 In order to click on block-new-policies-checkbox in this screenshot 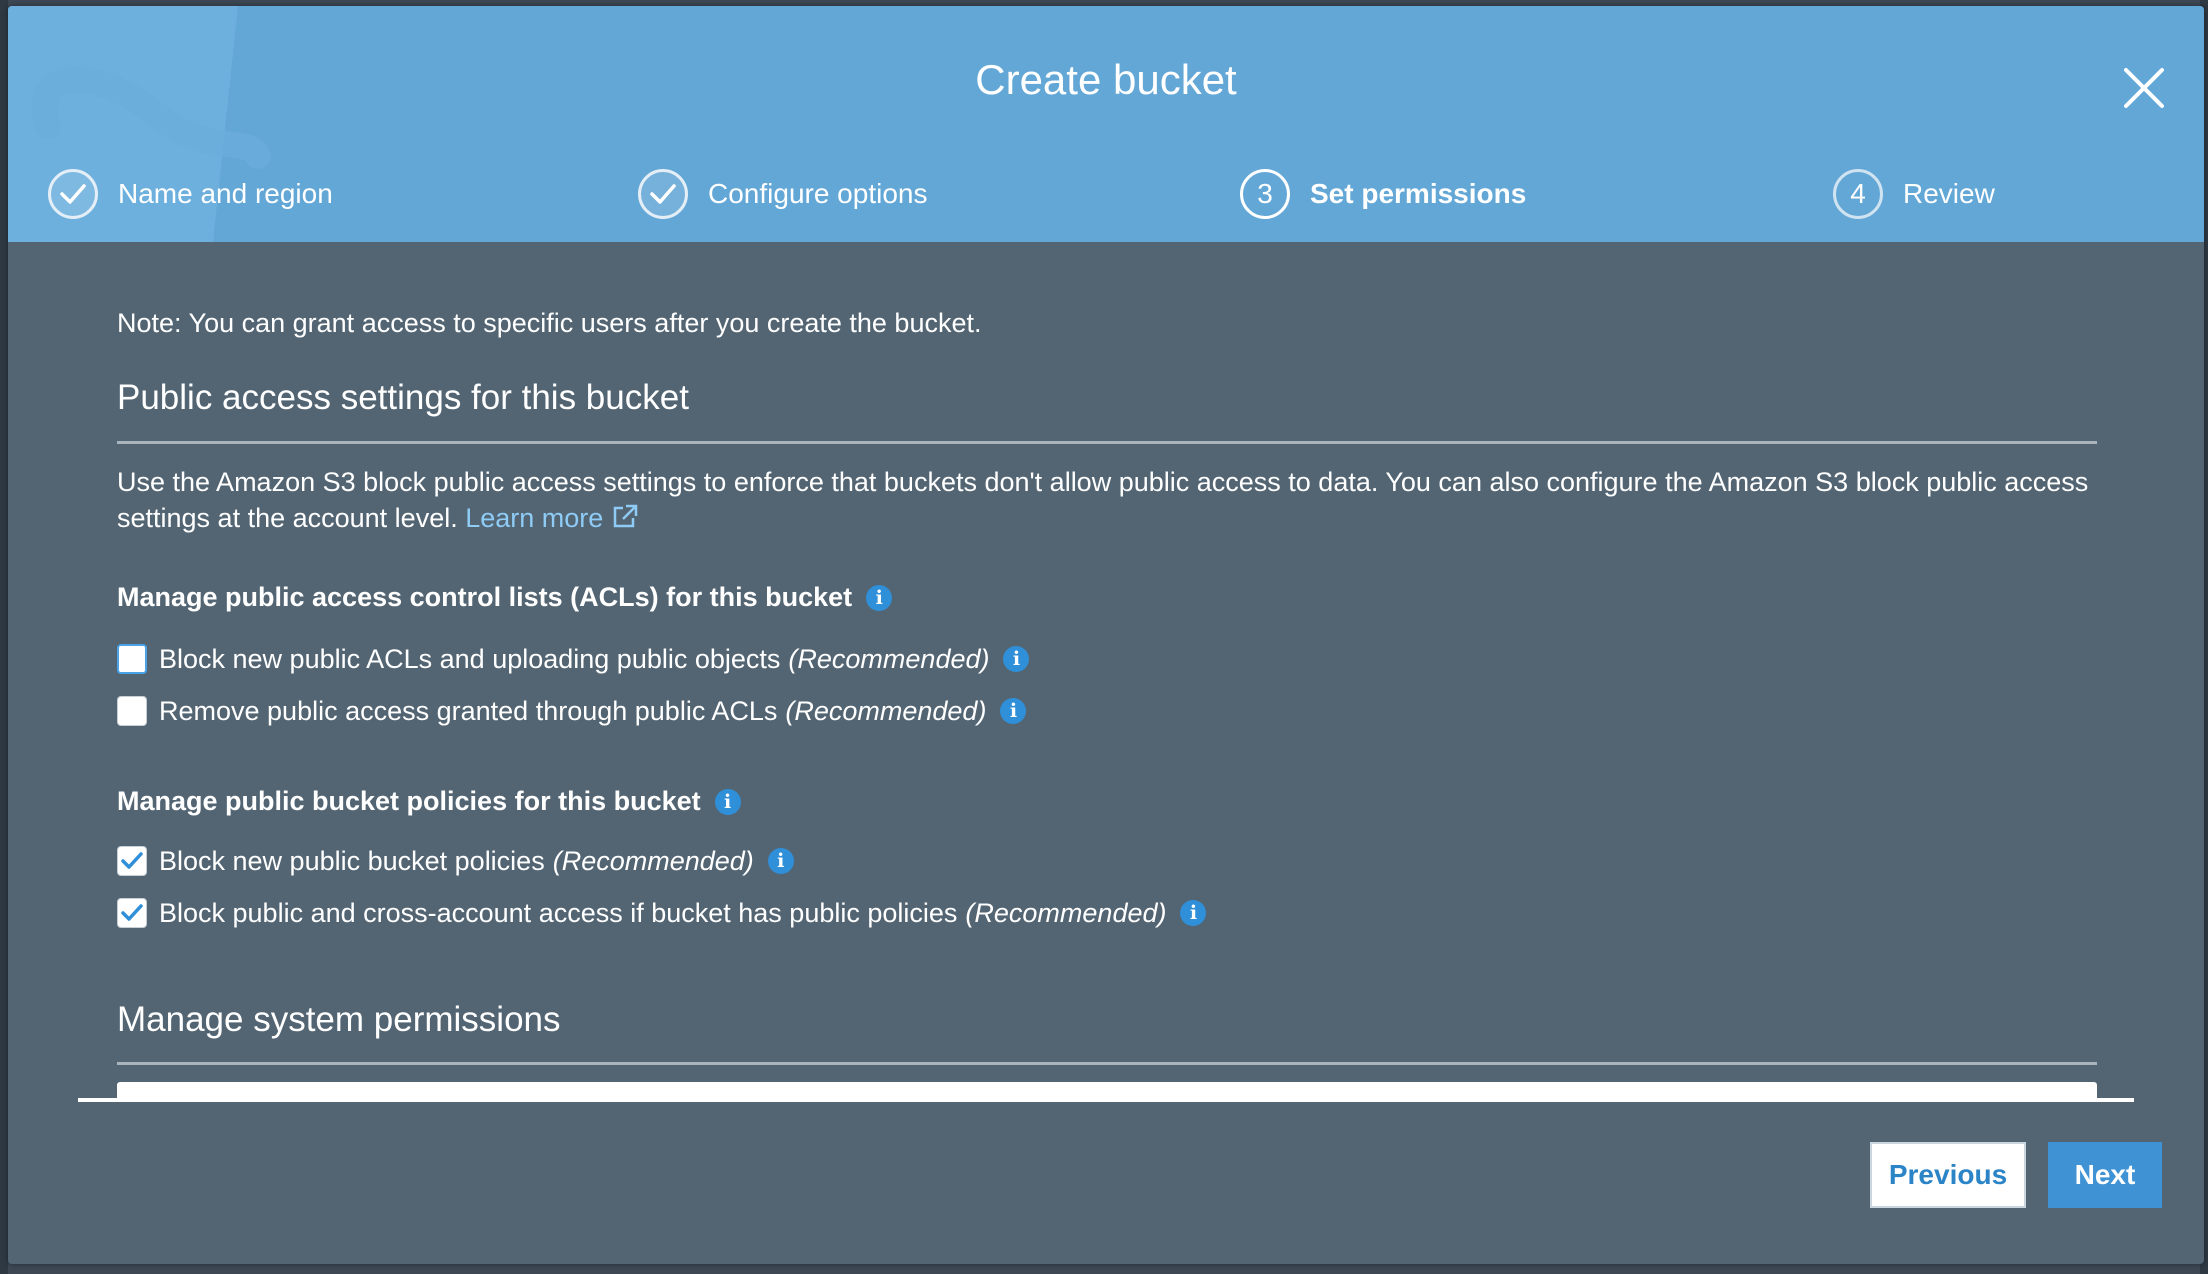, I will do `click(132, 861)`.